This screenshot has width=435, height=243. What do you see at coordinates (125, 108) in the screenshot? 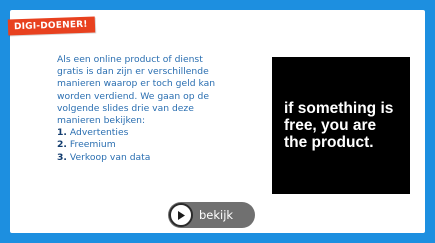
I see `intro-line: volgende slides drie van deze` at bounding box center [125, 108].